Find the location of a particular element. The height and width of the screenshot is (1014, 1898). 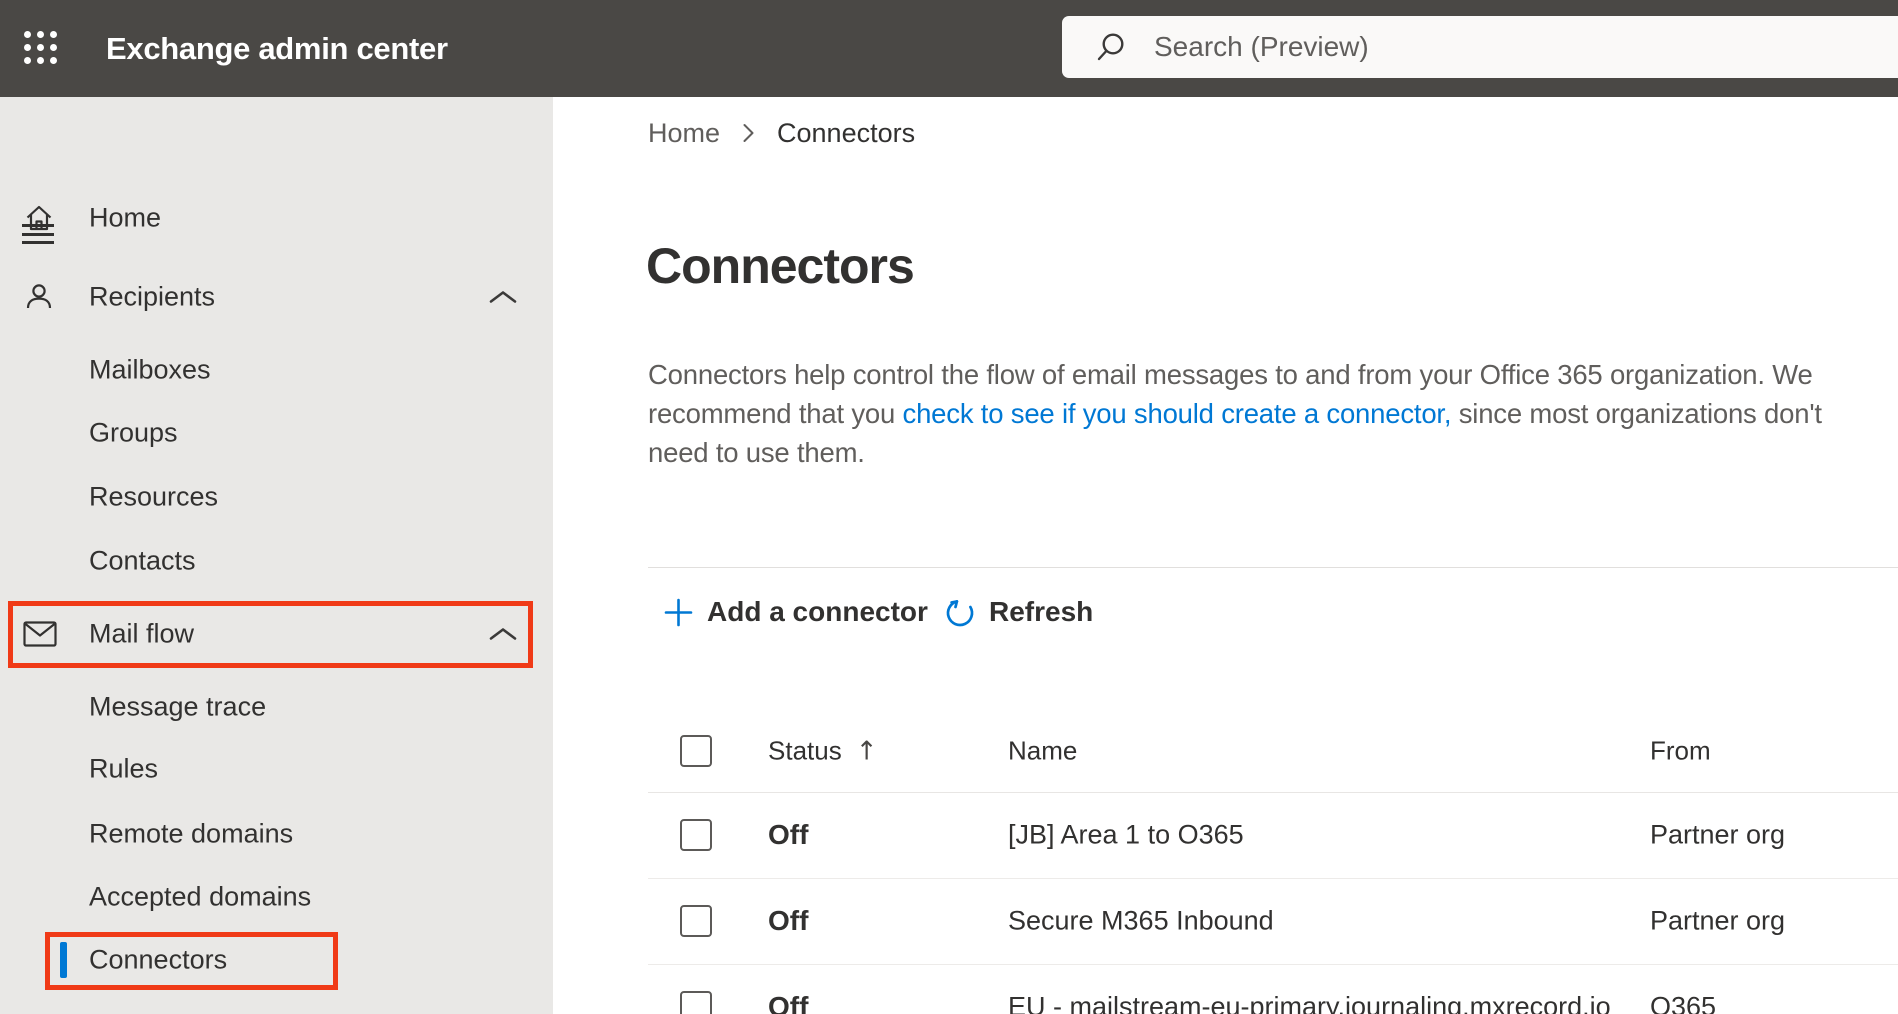

refresh-icon is located at coordinates (960, 613).